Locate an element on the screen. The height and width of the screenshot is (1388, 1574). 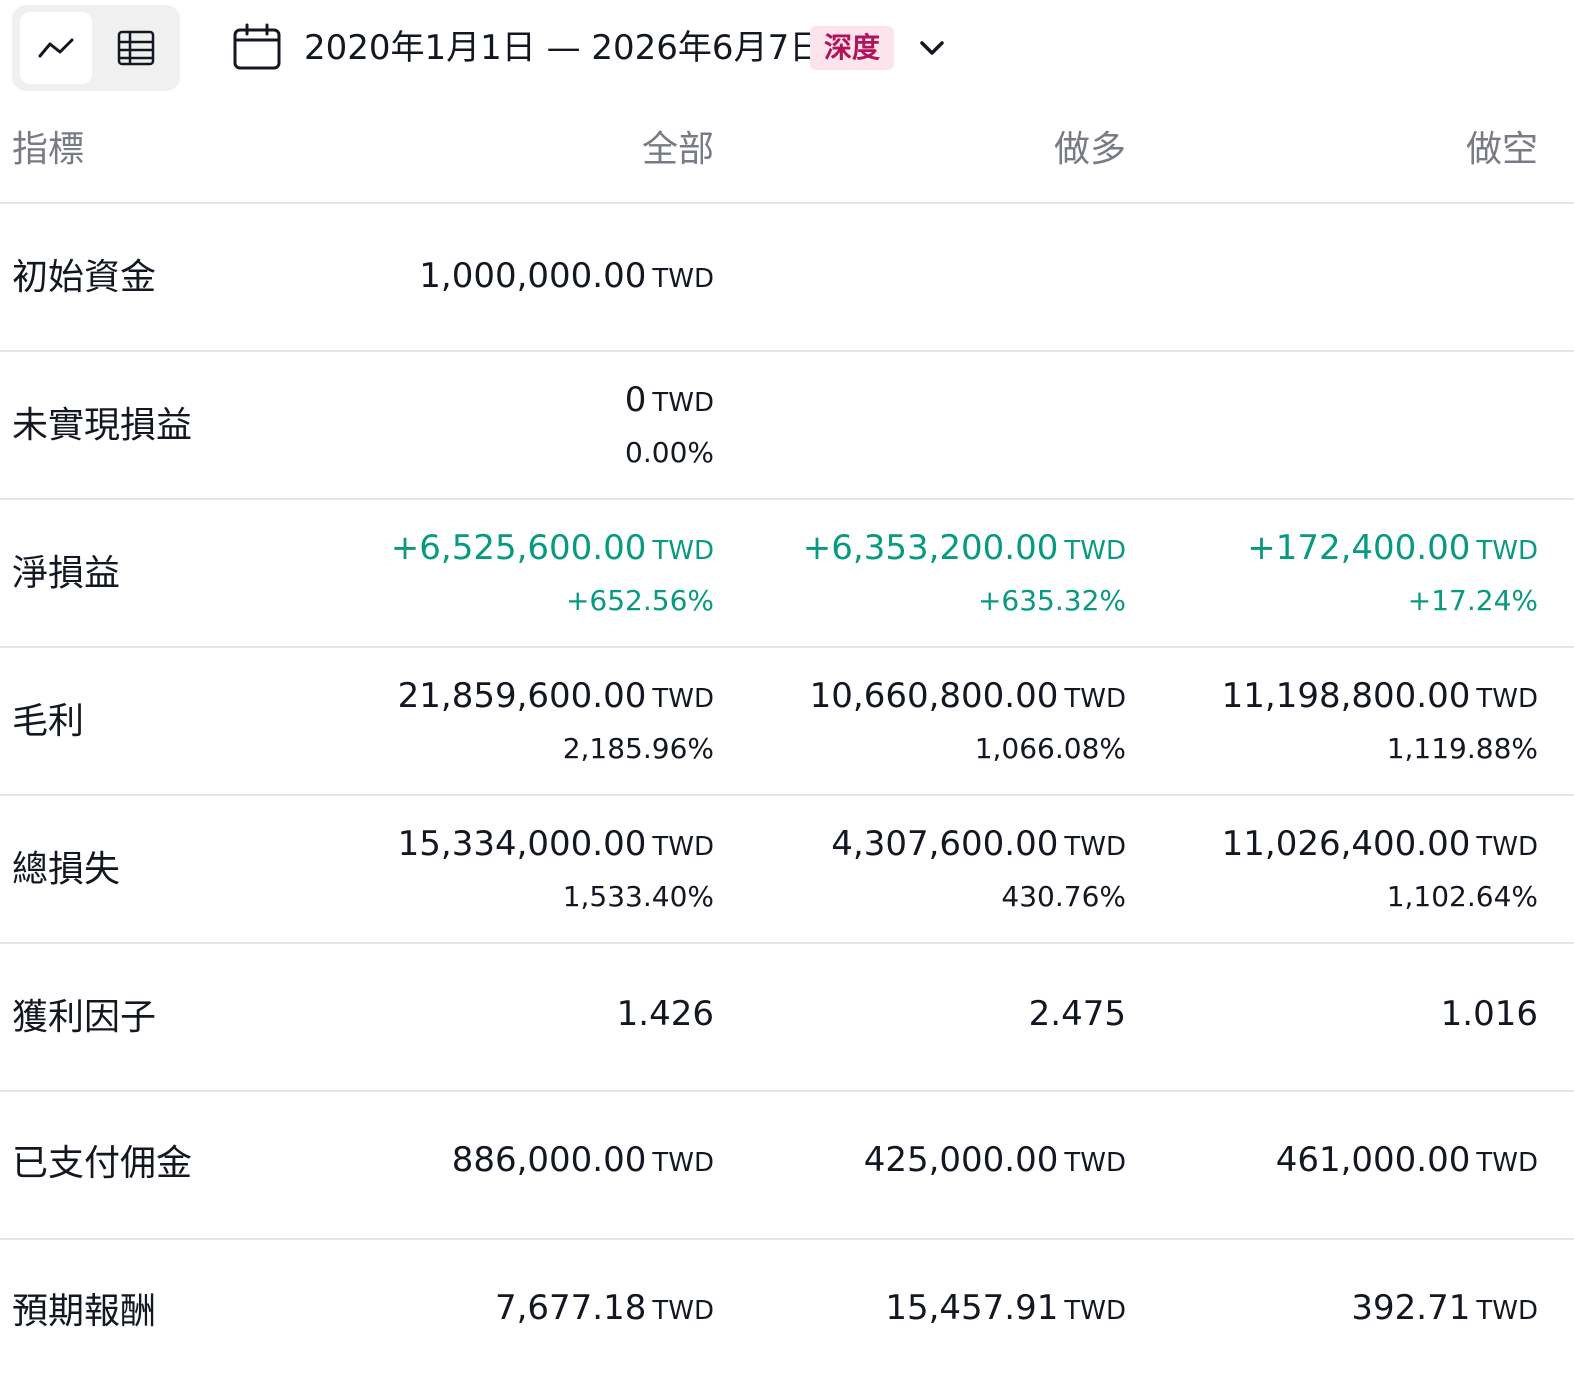
cell-all: 7,677.18 TWD is located at coordinates (604, 1309).